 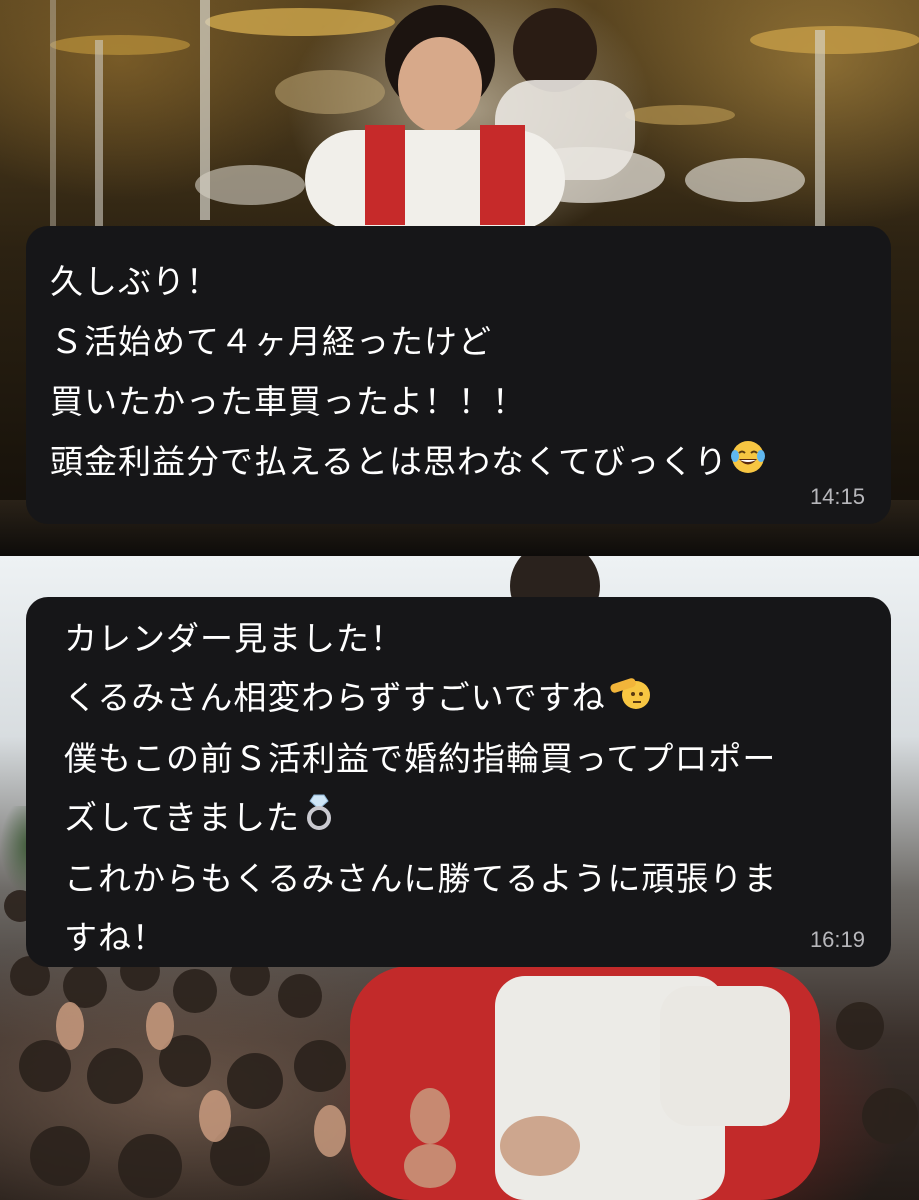 What do you see at coordinates (115, 937) in the screenshot?
I see `message-text-line: すね！` at bounding box center [115, 937].